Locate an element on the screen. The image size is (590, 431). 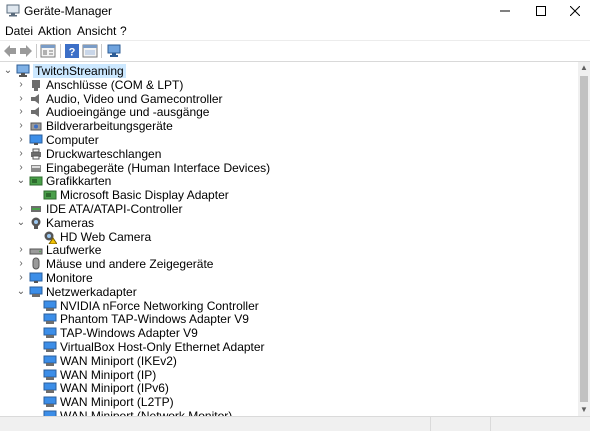
properties-icon is located at coordinates (48, 51).